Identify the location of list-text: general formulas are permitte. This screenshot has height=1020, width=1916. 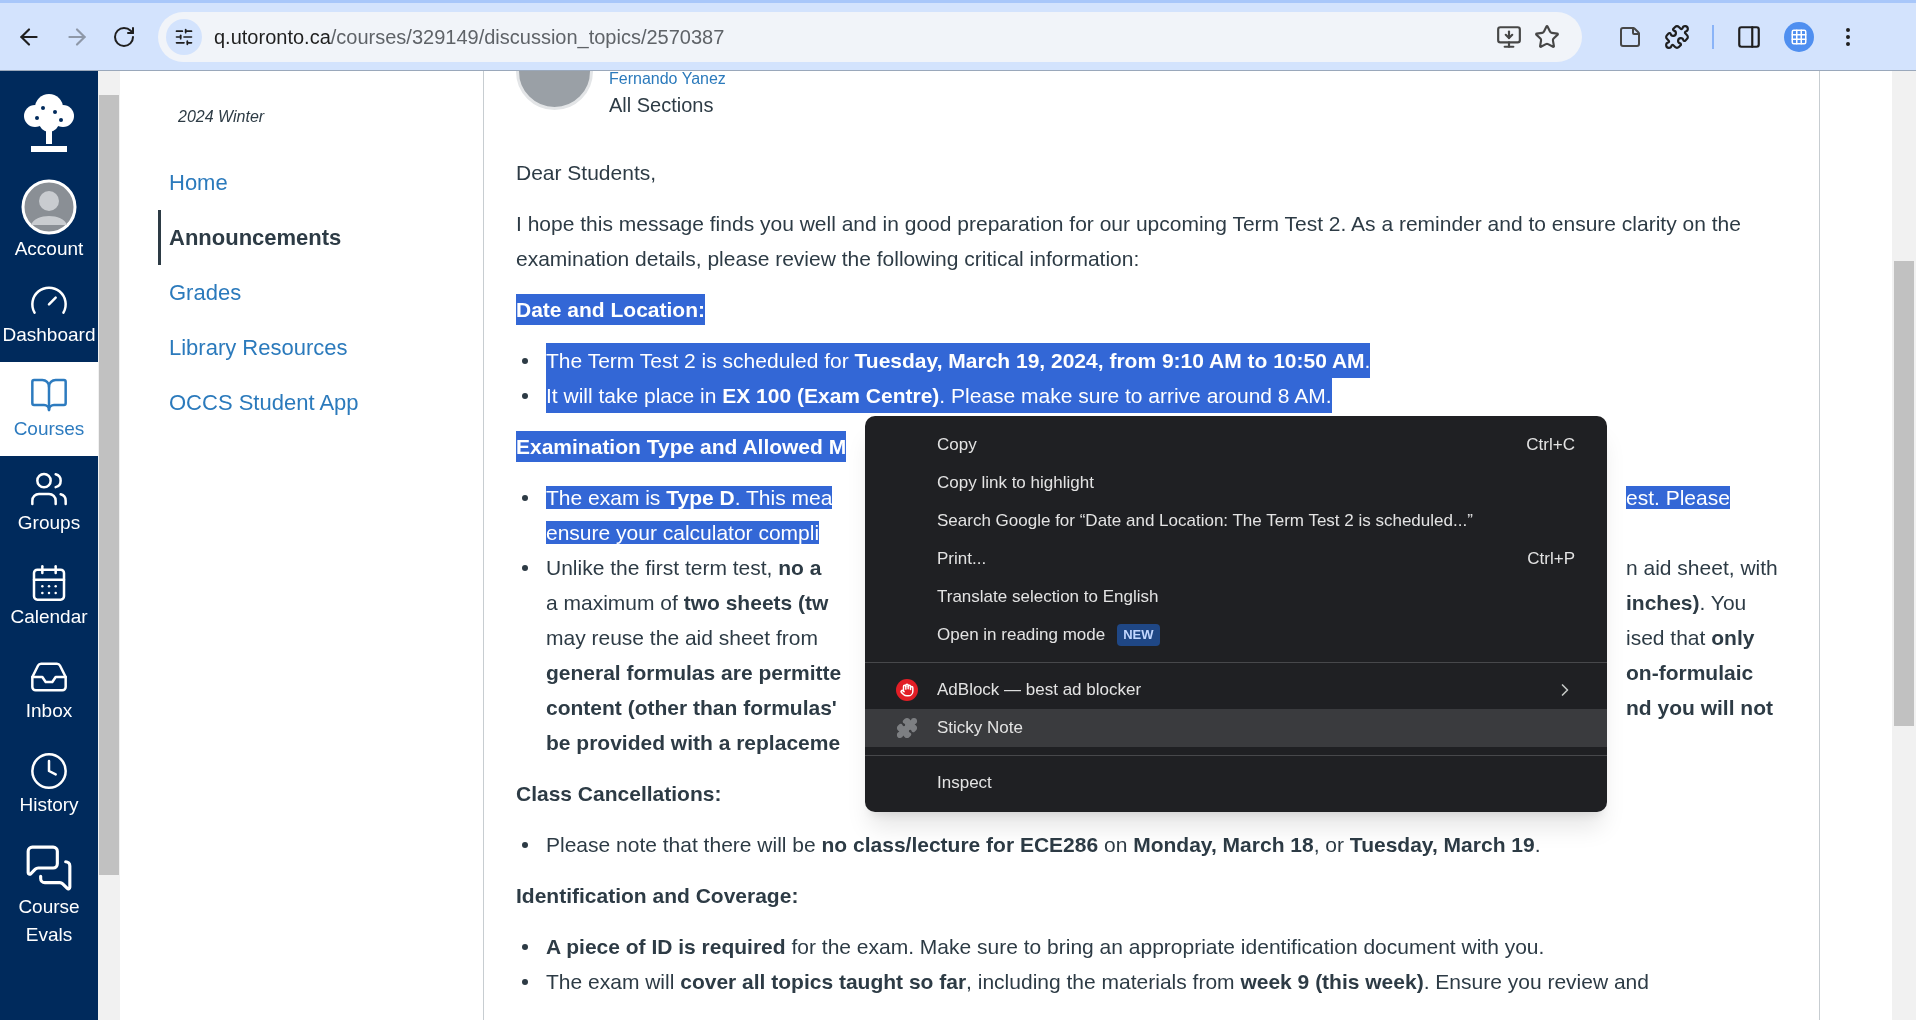
(694, 672).